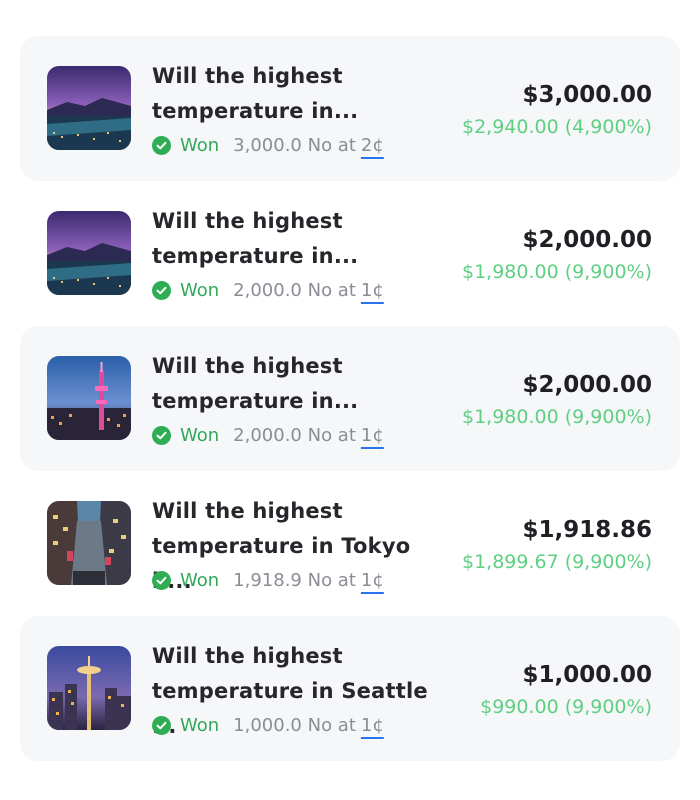 The height and width of the screenshot is (800, 700). What do you see at coordinates (89, 688) in the screenshot?
I see `space-needle-skyline-icon` at bounding box center [89, 688].